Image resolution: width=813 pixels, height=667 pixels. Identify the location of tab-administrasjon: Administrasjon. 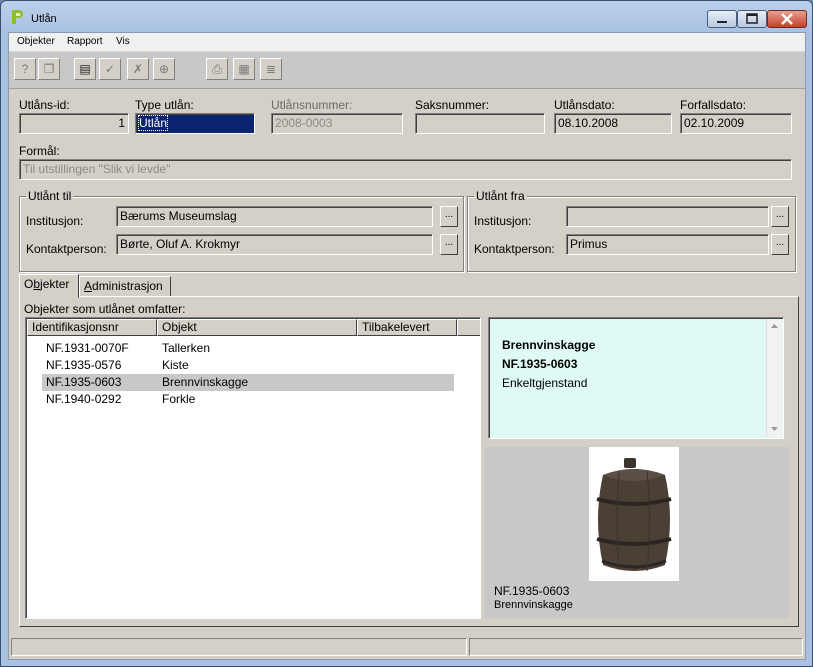
(125, 286).